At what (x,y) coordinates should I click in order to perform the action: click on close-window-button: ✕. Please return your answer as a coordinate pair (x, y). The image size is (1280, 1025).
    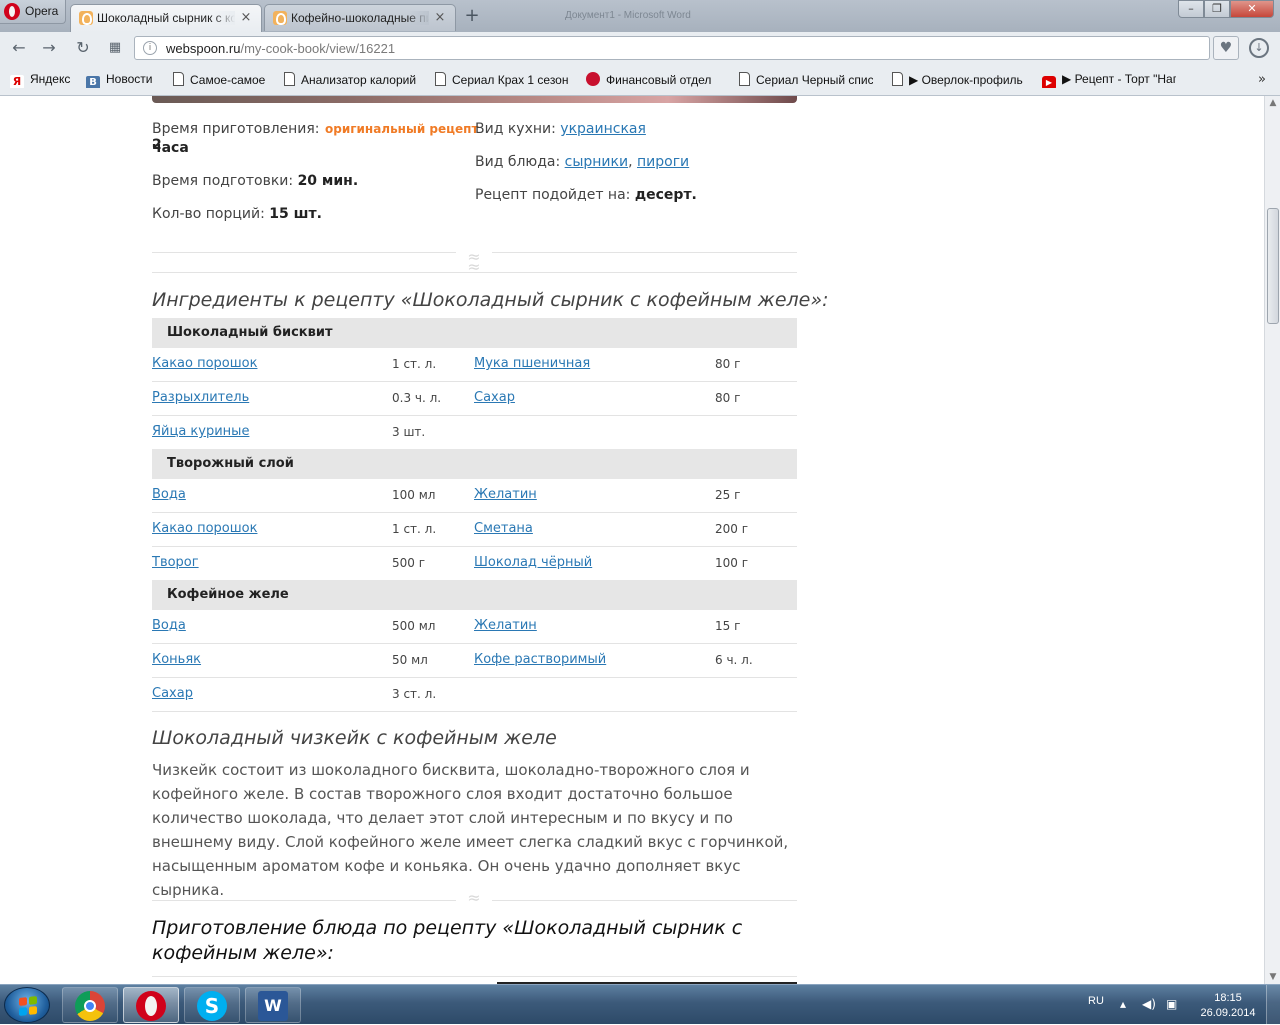
    Looking at the image, I should click on (1252, 9).